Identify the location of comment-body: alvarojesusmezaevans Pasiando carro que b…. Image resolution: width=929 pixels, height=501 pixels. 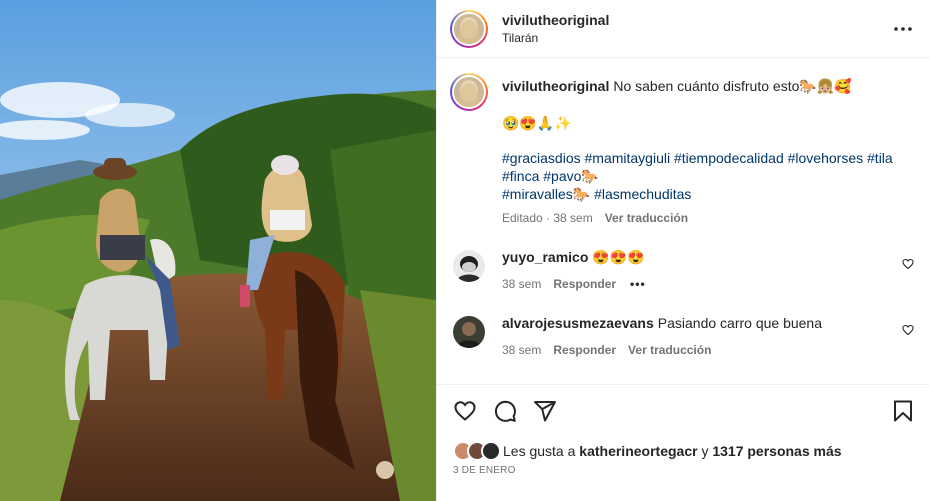
(708, 336).